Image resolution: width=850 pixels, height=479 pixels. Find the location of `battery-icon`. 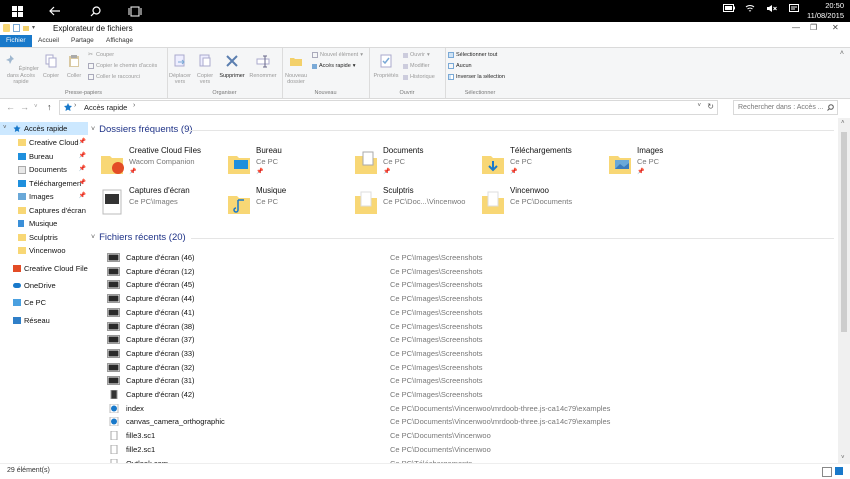

battery-icon is located at coordinates (729, 9).